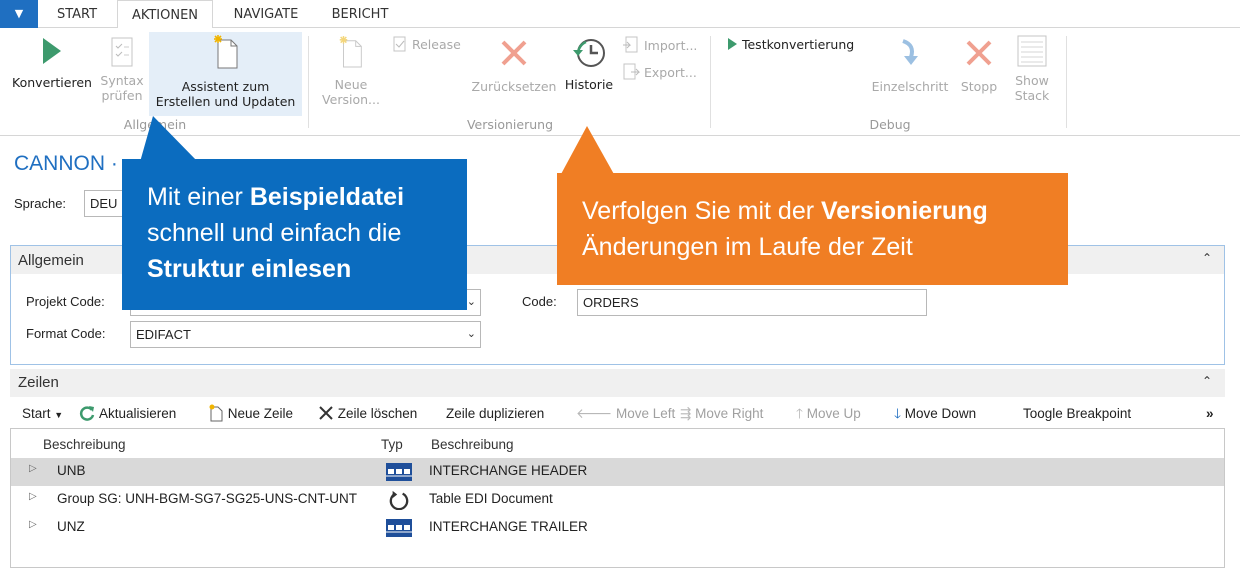  What do you see at coordinates (198, 197) in the screenshot?
I see `callout-blue-text-1: Mit einer` at bounding box center [198, 197].